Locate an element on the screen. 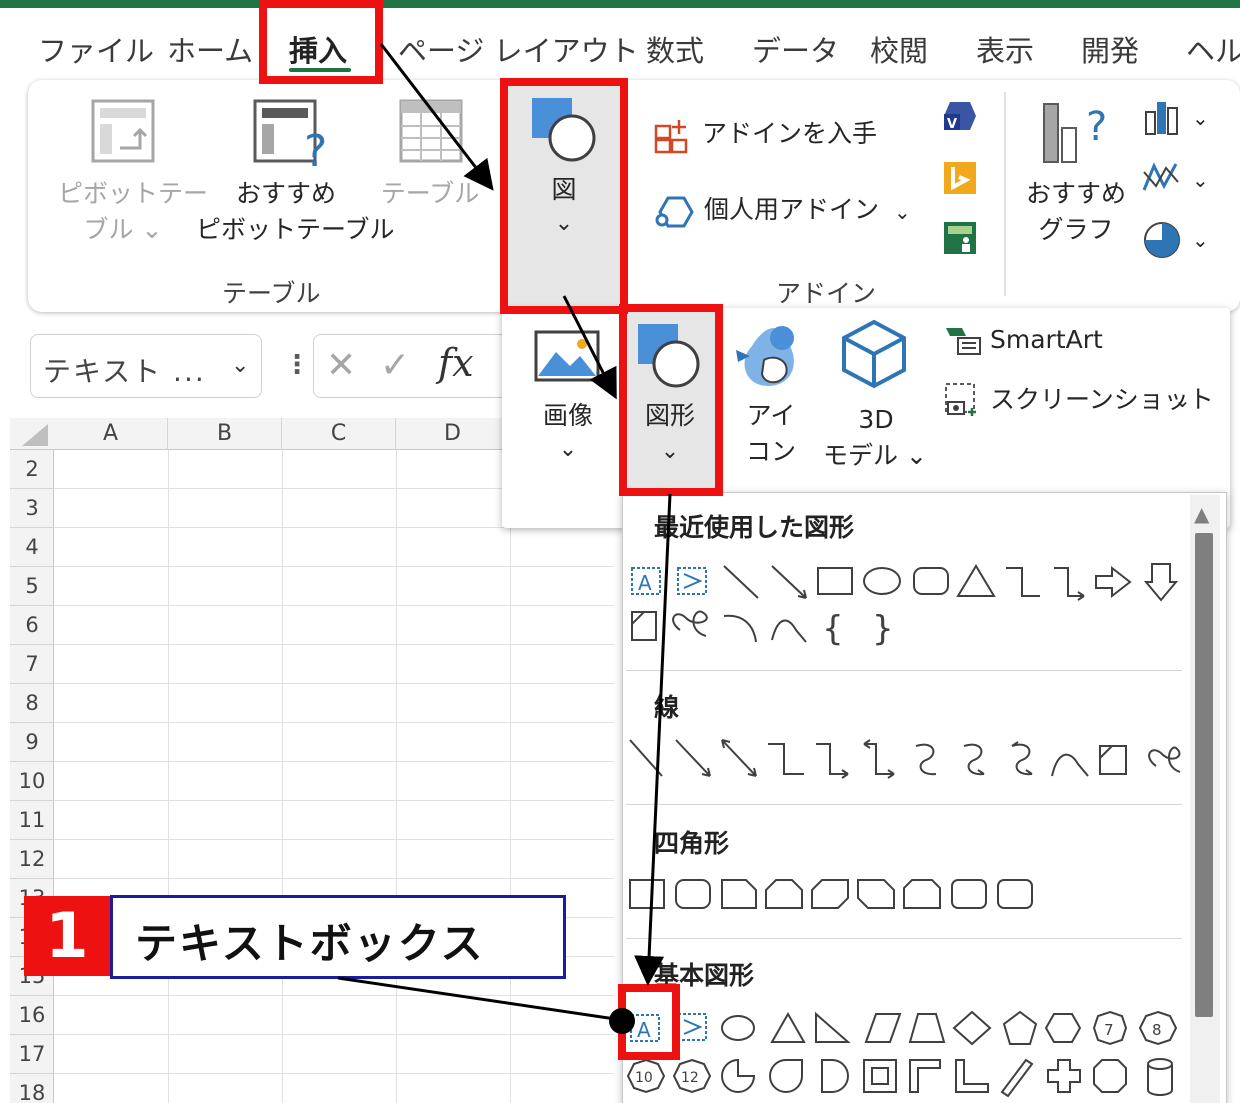 Image resolution: width=1240 pixels, height=1103 pixels. arrow-insert-to-illustrations is located at coordinates (436, 117).